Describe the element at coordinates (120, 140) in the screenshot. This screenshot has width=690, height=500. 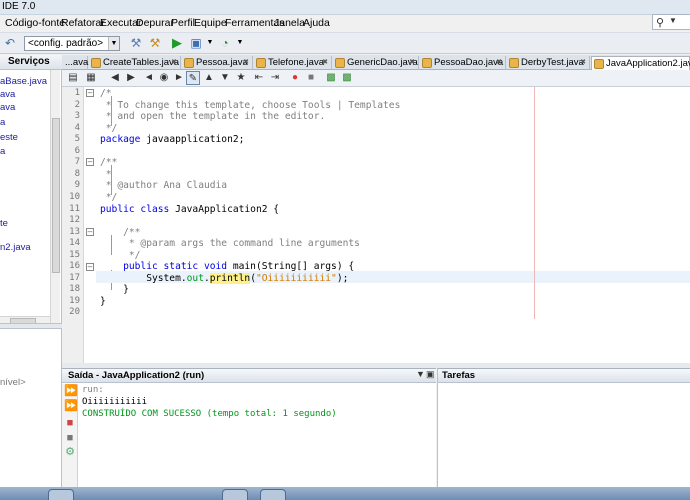
I see `code-token: package` at that location.